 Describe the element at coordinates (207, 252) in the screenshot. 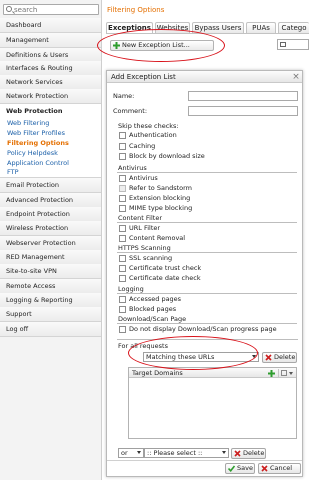

I see `https-divider` at that location.